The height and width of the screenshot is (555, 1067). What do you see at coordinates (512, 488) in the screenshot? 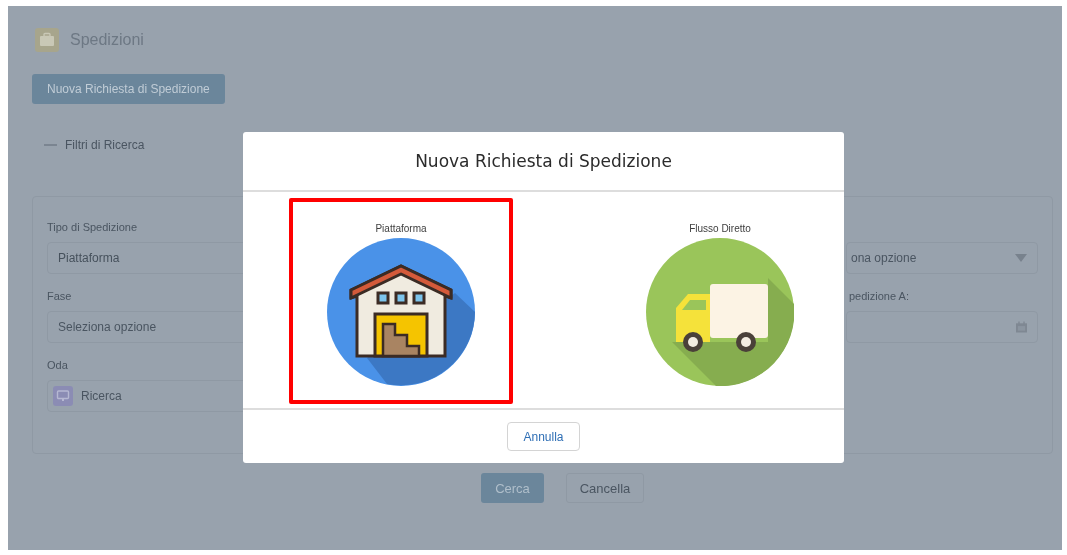
I see `search-button: Cerca` at bounding box center [512, 488].